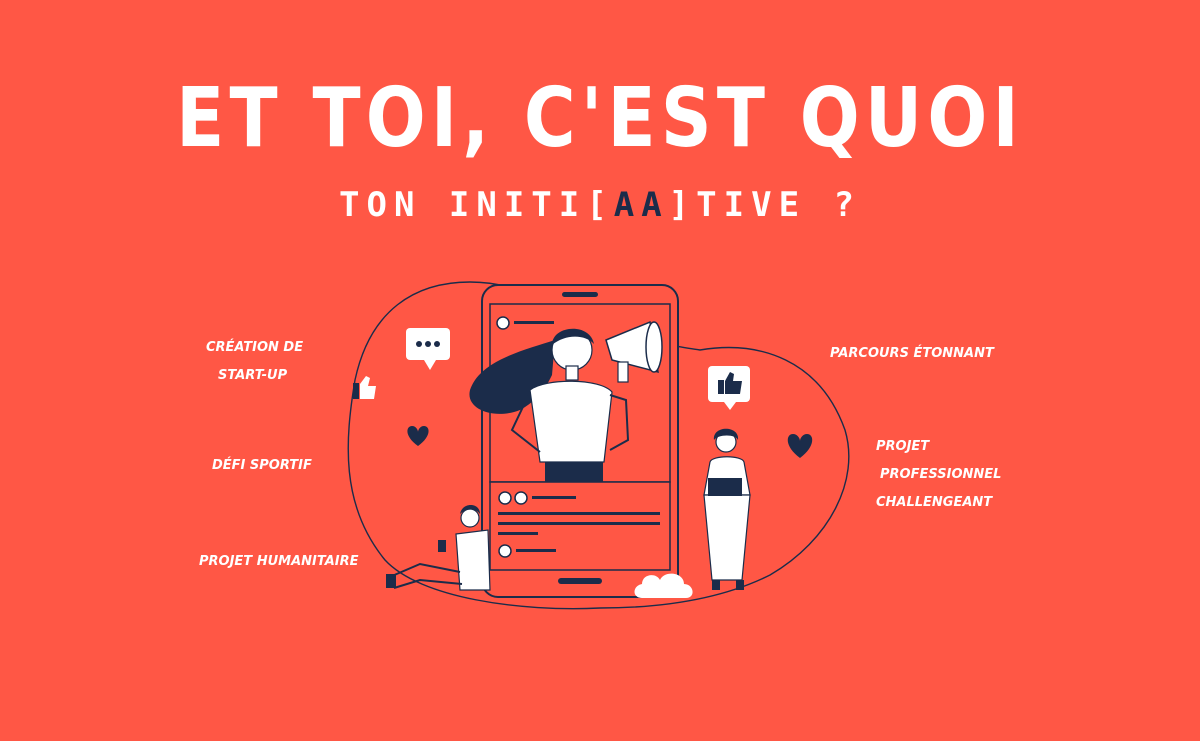 The height and width of the screenshot is (741, 1200). What do you see at coordinates (600, 118) in the screenshot?
I see `page-title: ET TOI, C'EST QUOI` at bounding box center [600, 118].